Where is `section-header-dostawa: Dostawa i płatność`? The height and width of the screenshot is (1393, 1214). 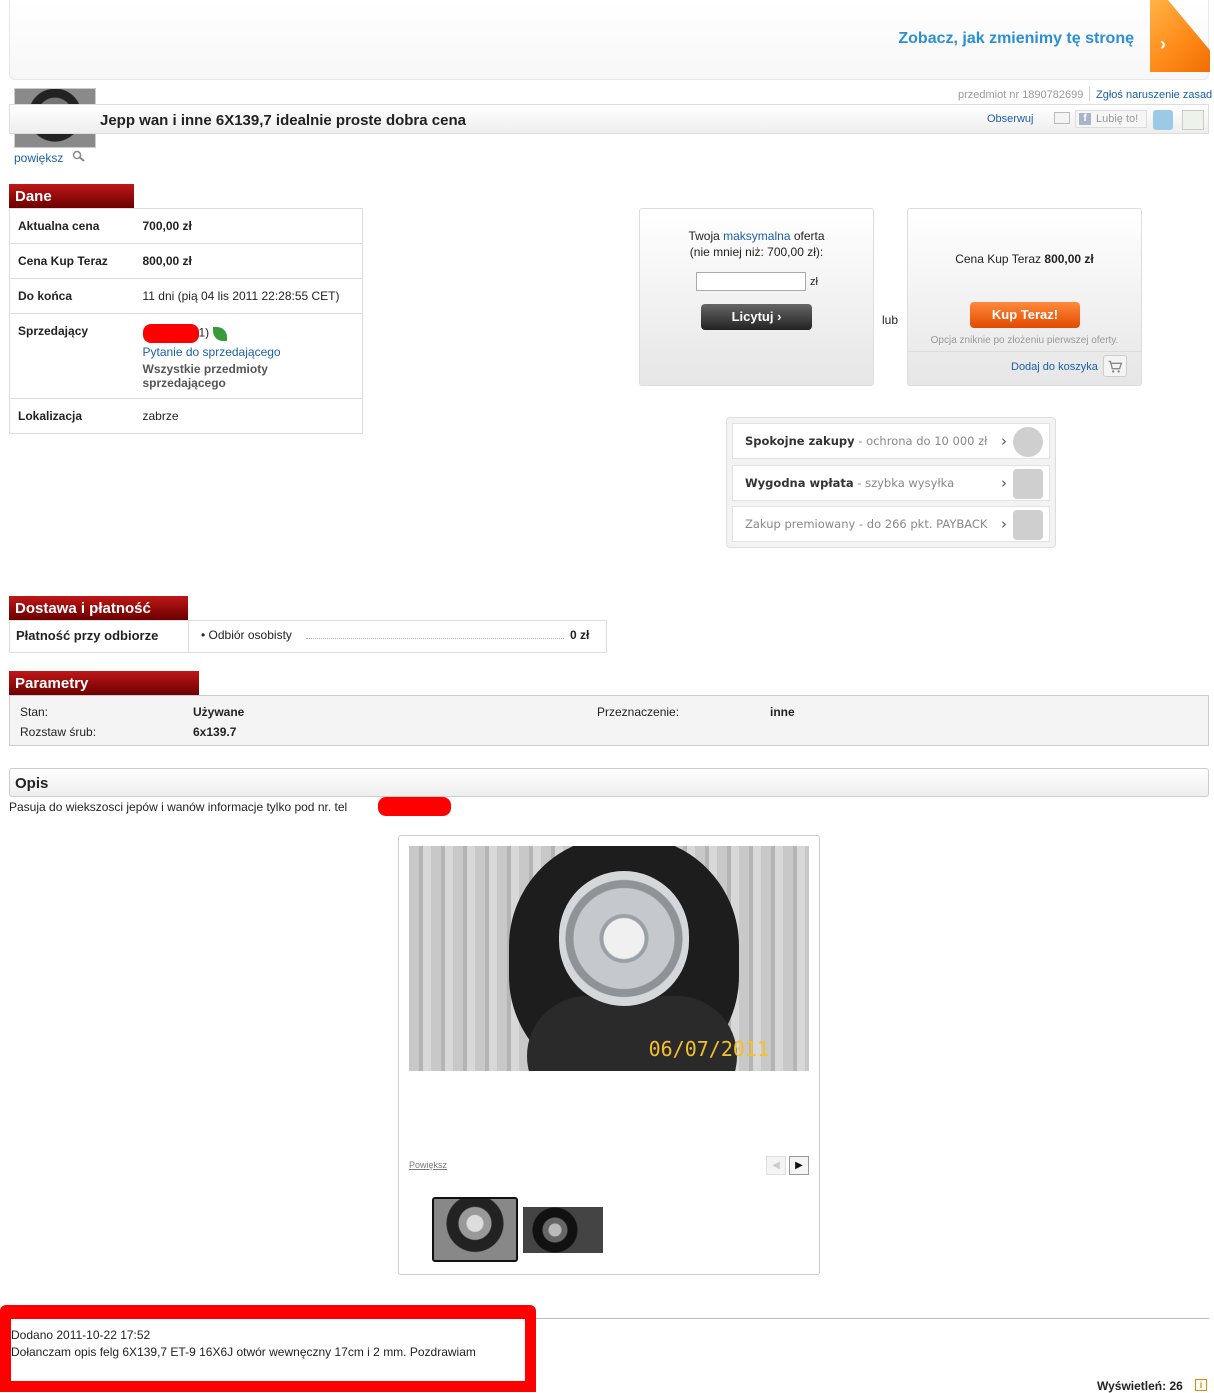
section-header-dostawa: Dostawa i płatność is located at coordinates (98, 608).